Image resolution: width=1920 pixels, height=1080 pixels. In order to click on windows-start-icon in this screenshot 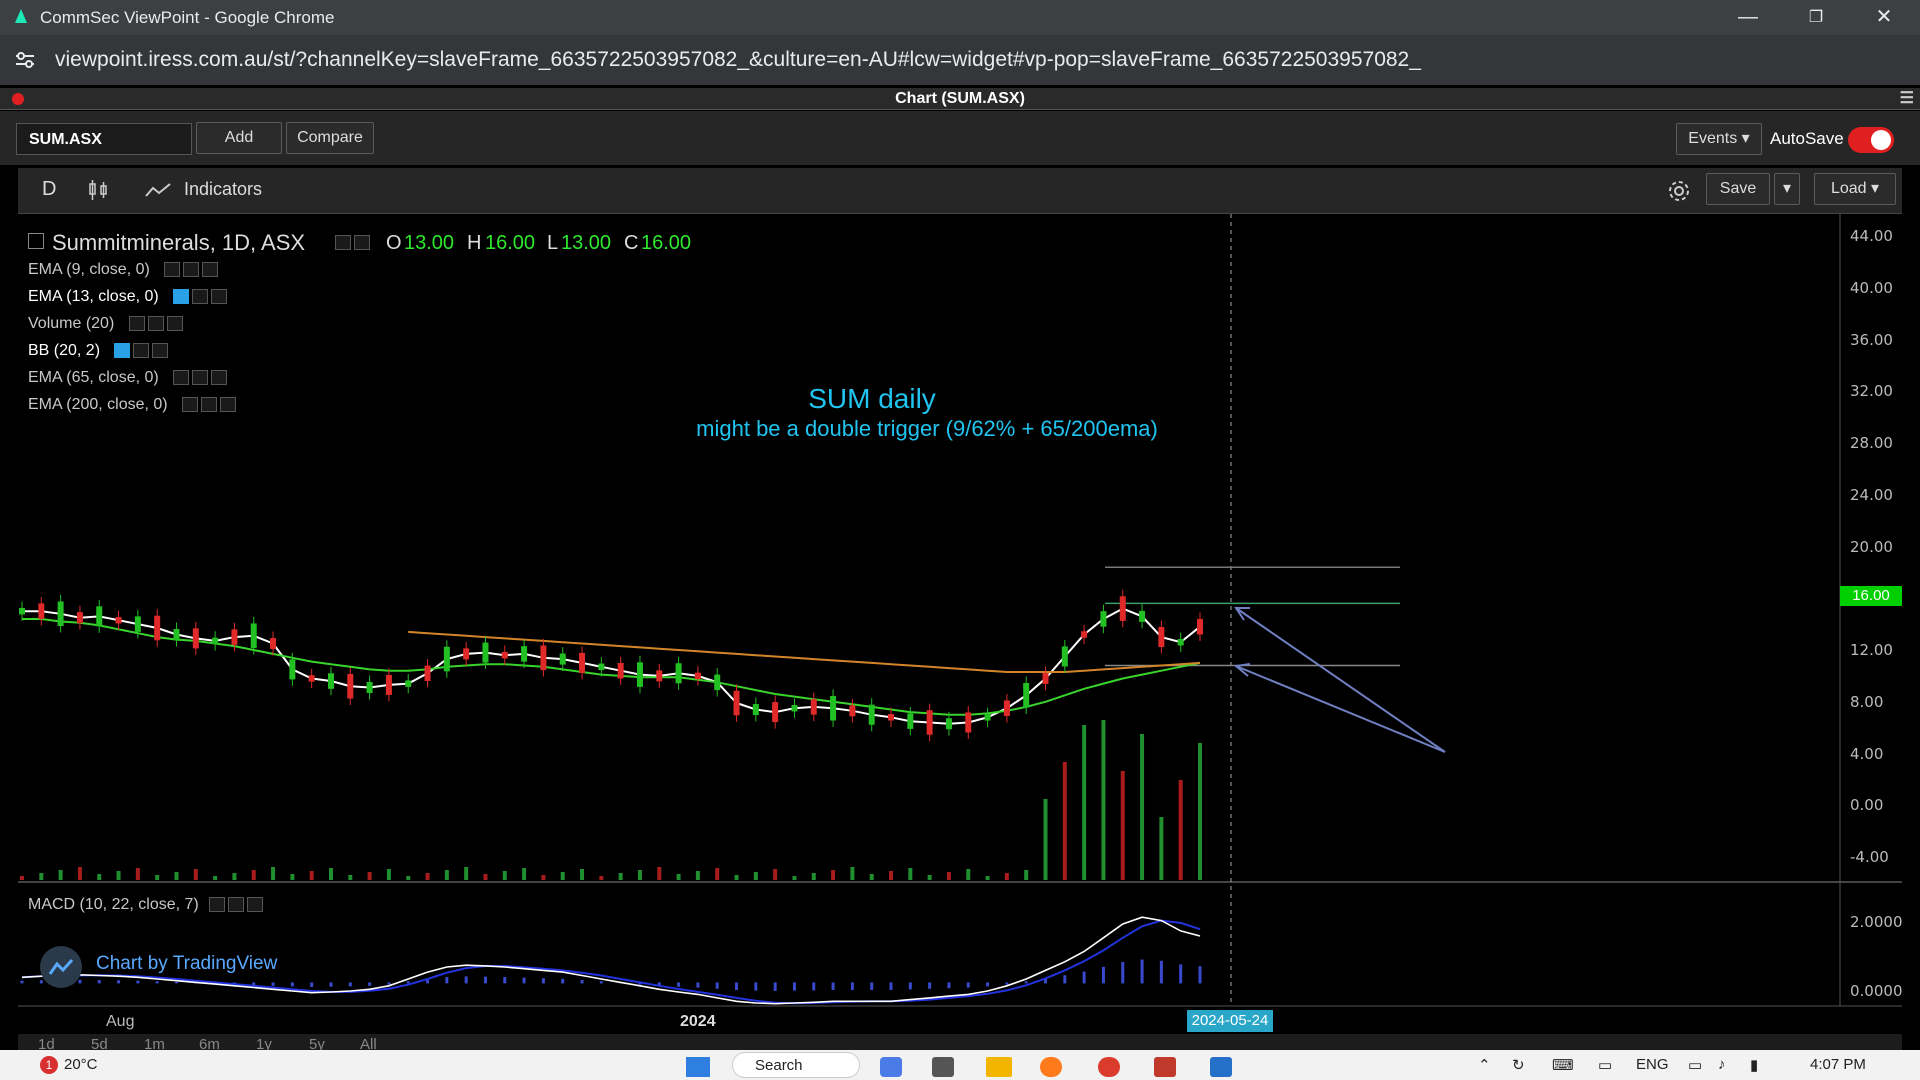, I will do `click(698, 1067)`.